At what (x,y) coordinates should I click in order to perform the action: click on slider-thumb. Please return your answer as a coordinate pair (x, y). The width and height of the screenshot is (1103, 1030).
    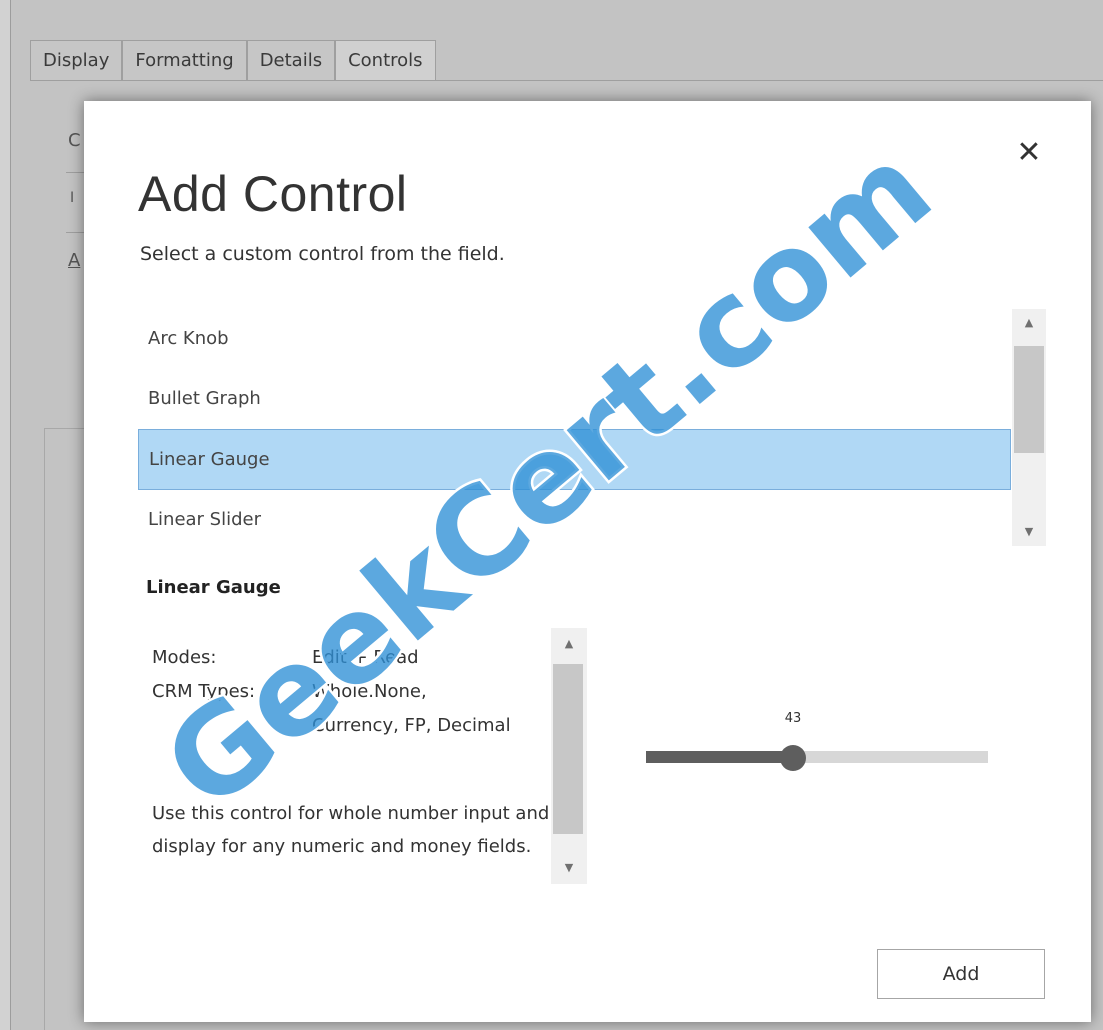
    Looking at the image, I should click on (793, 758).